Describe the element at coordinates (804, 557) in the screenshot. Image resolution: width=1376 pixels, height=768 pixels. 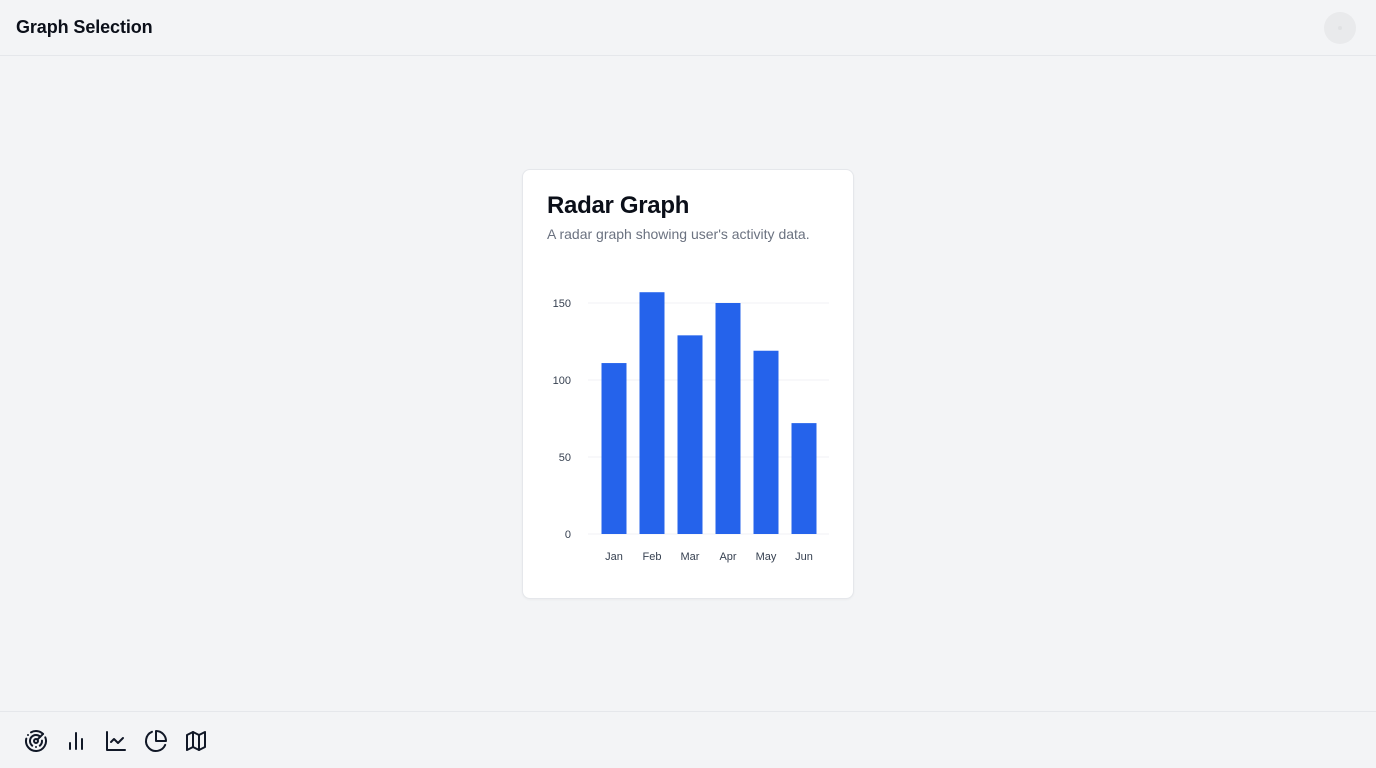
I see `x-tick-label: Jun` at that location.